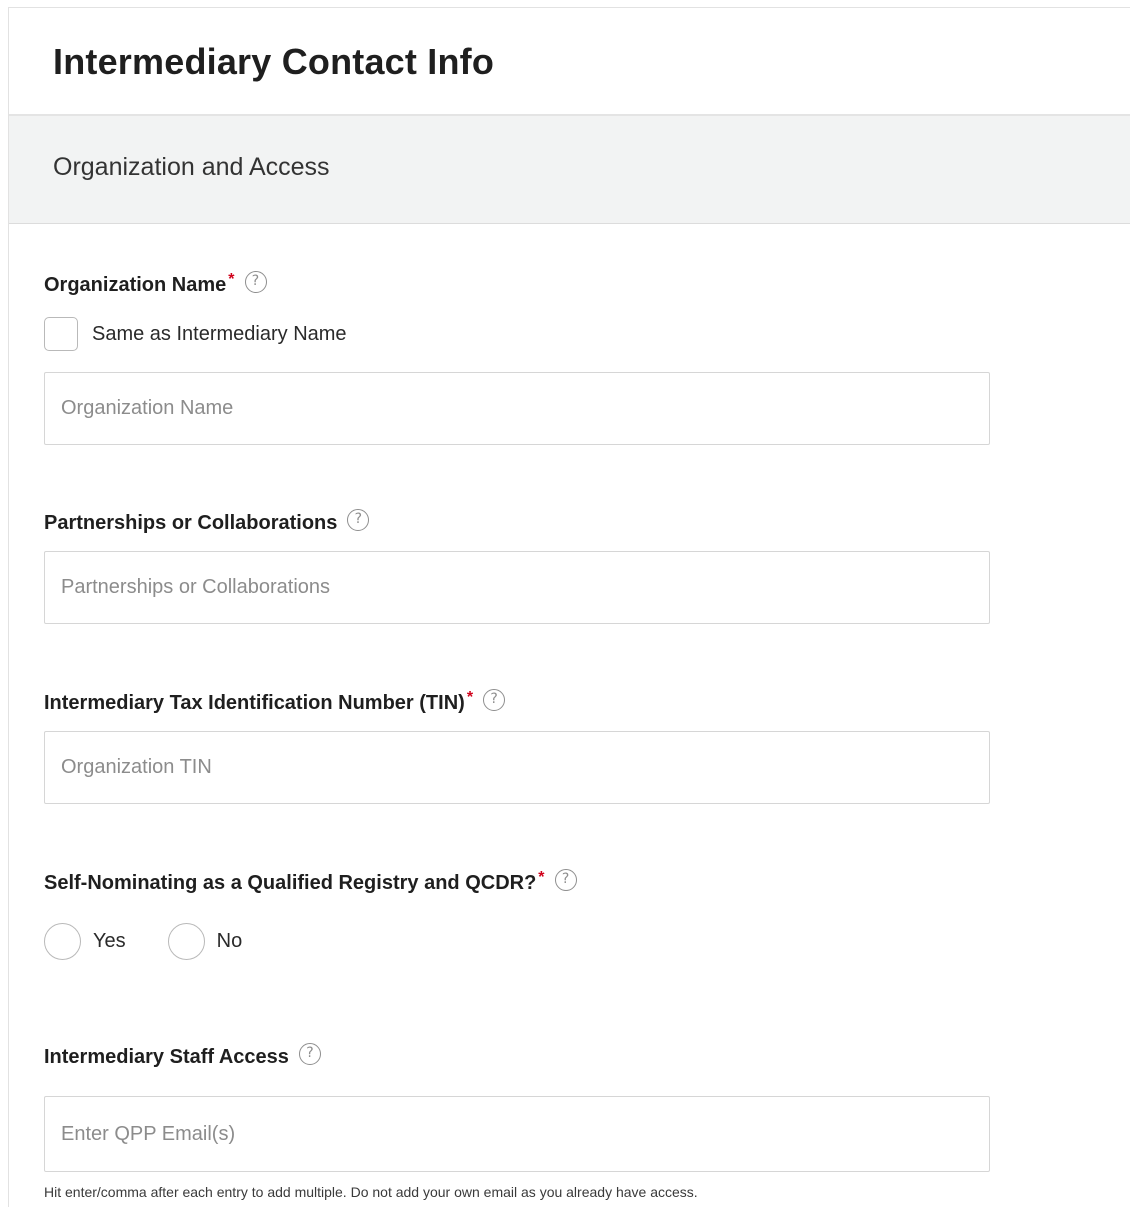  What do you see at coordinates (569, 62) in the screenshot?
I see `page-header: Intermediary Contact Info` at bounding box center [569, 62].